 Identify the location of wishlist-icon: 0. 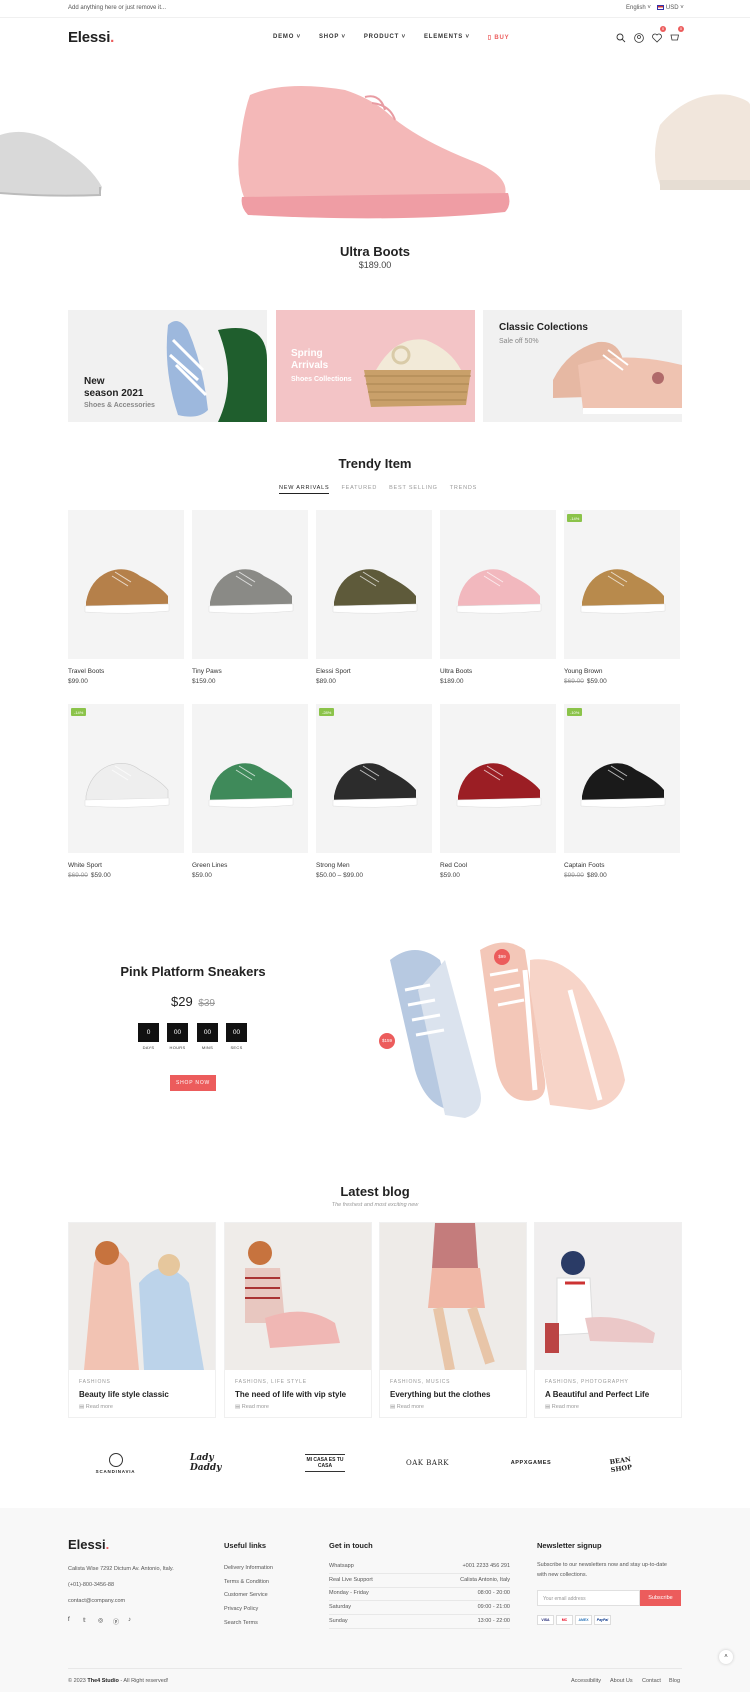
(659, 34).